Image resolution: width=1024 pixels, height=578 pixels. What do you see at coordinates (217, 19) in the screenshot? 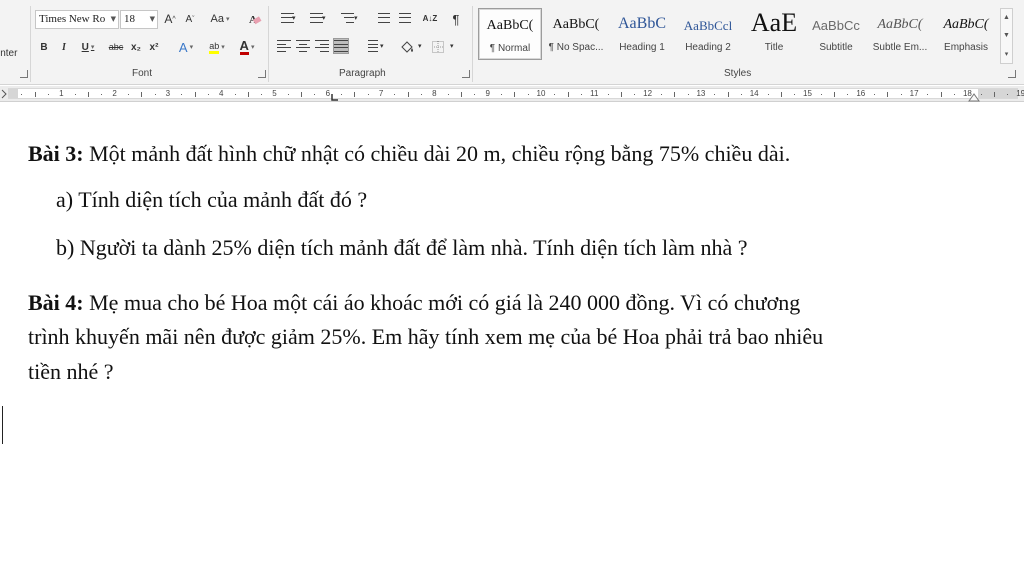
I see `change-case-icon: Aa` at bounding box center [217, 19].